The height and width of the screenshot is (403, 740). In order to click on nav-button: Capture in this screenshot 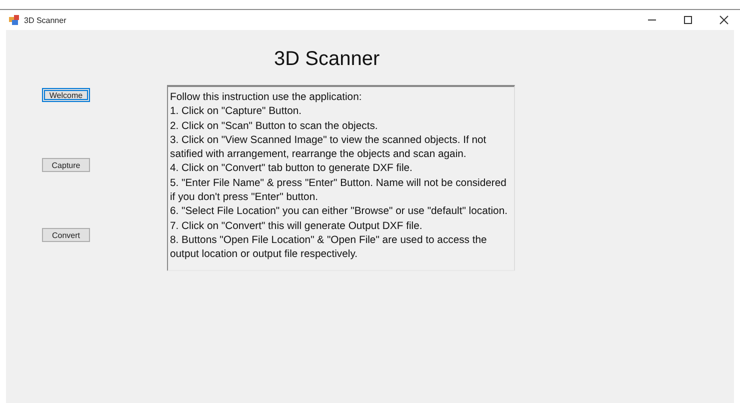, I will do `click(66, 165)`.